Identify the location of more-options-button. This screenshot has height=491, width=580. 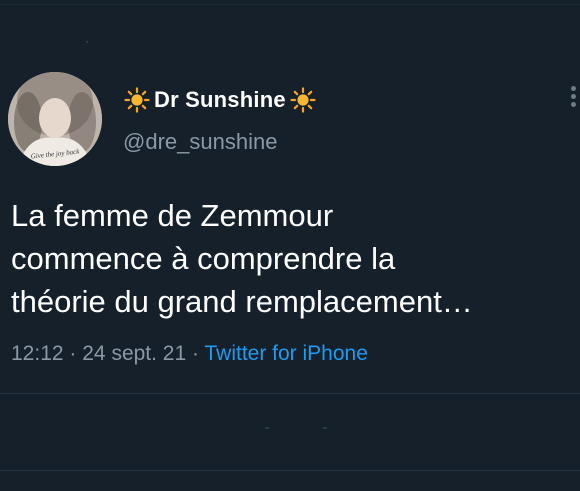
(573, 100).